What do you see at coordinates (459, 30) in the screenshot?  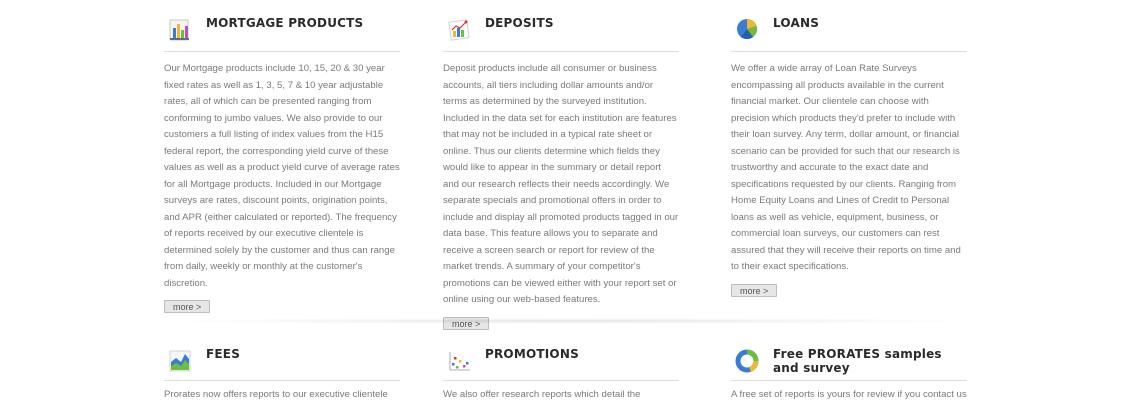 I see `line-chart-icon` at bounding box center [459, 30].